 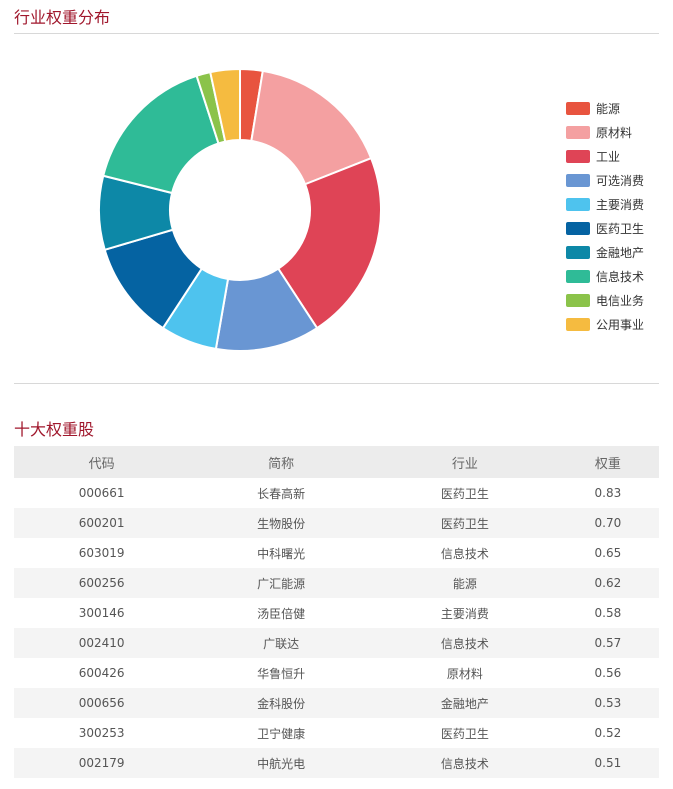 What do you see at coordinates (465, 703) in the screenshot?
I see `stock-industry: 金融地产` at bounding box center [465, 703].